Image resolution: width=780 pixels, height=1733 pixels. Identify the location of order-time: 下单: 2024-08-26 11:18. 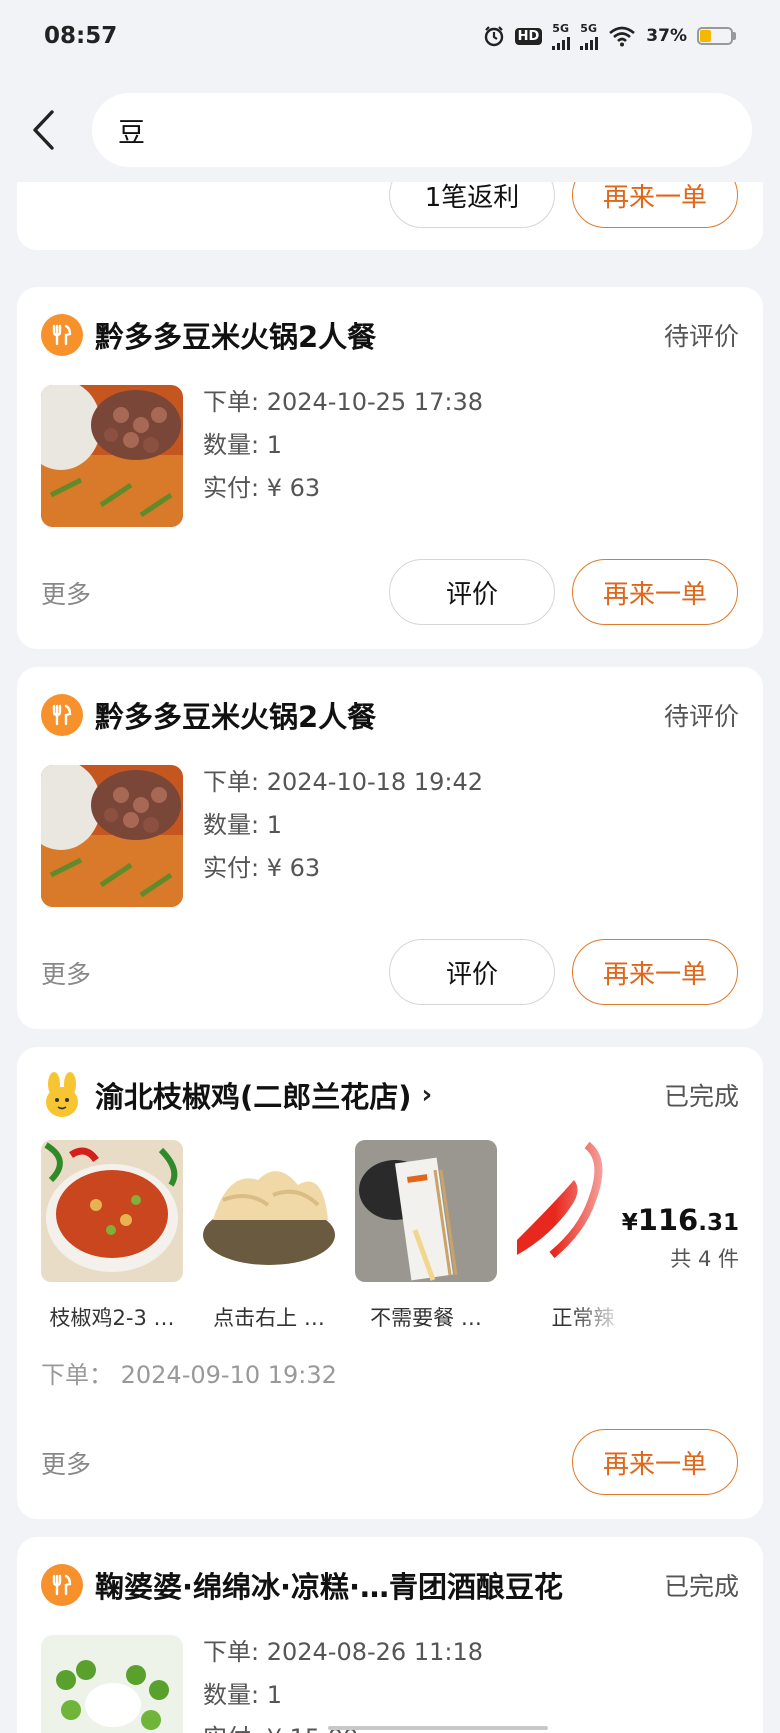
(343, 1652).